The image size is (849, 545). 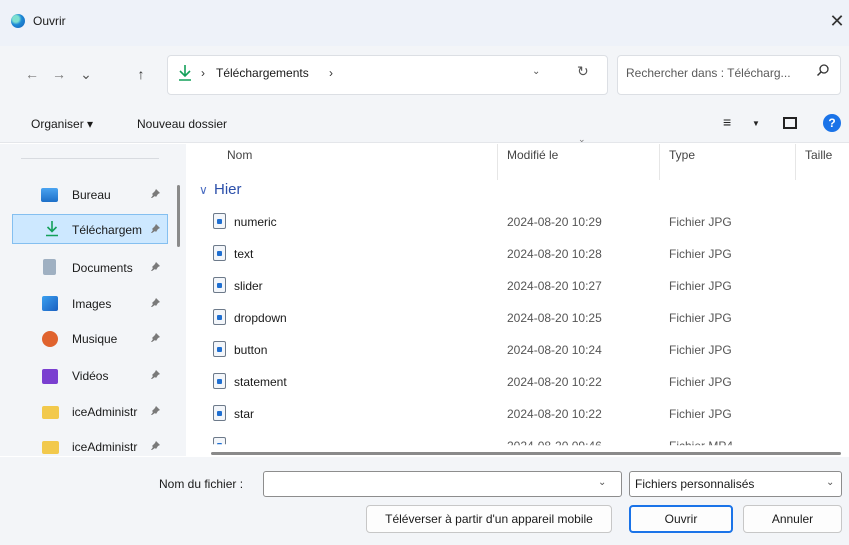 What do you see at coordinates (262, 73) in the screenshot?
I see `breadcrumb-location: Téléchargements` at bounding box center [262, 73].